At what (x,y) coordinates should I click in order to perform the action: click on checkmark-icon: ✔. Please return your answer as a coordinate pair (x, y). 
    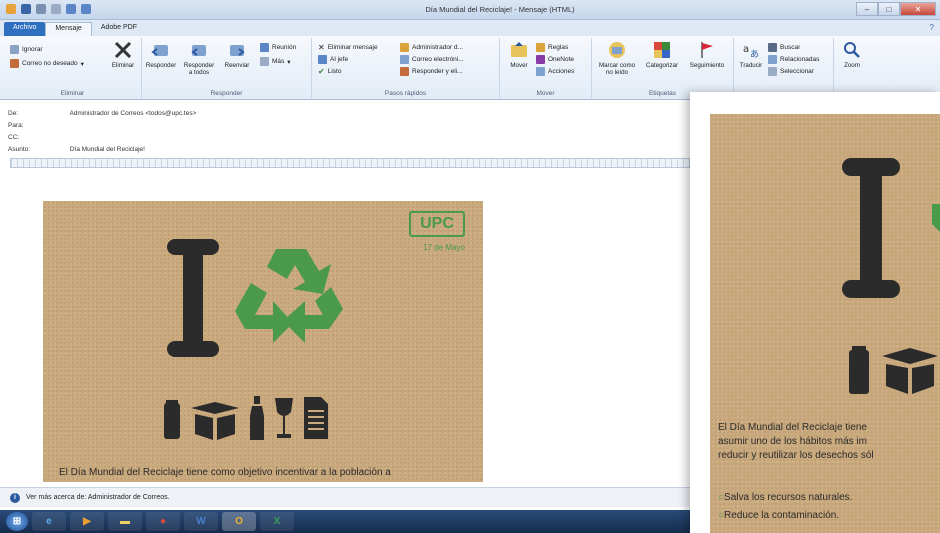
    Looking at the image, I should click on (321, 71).